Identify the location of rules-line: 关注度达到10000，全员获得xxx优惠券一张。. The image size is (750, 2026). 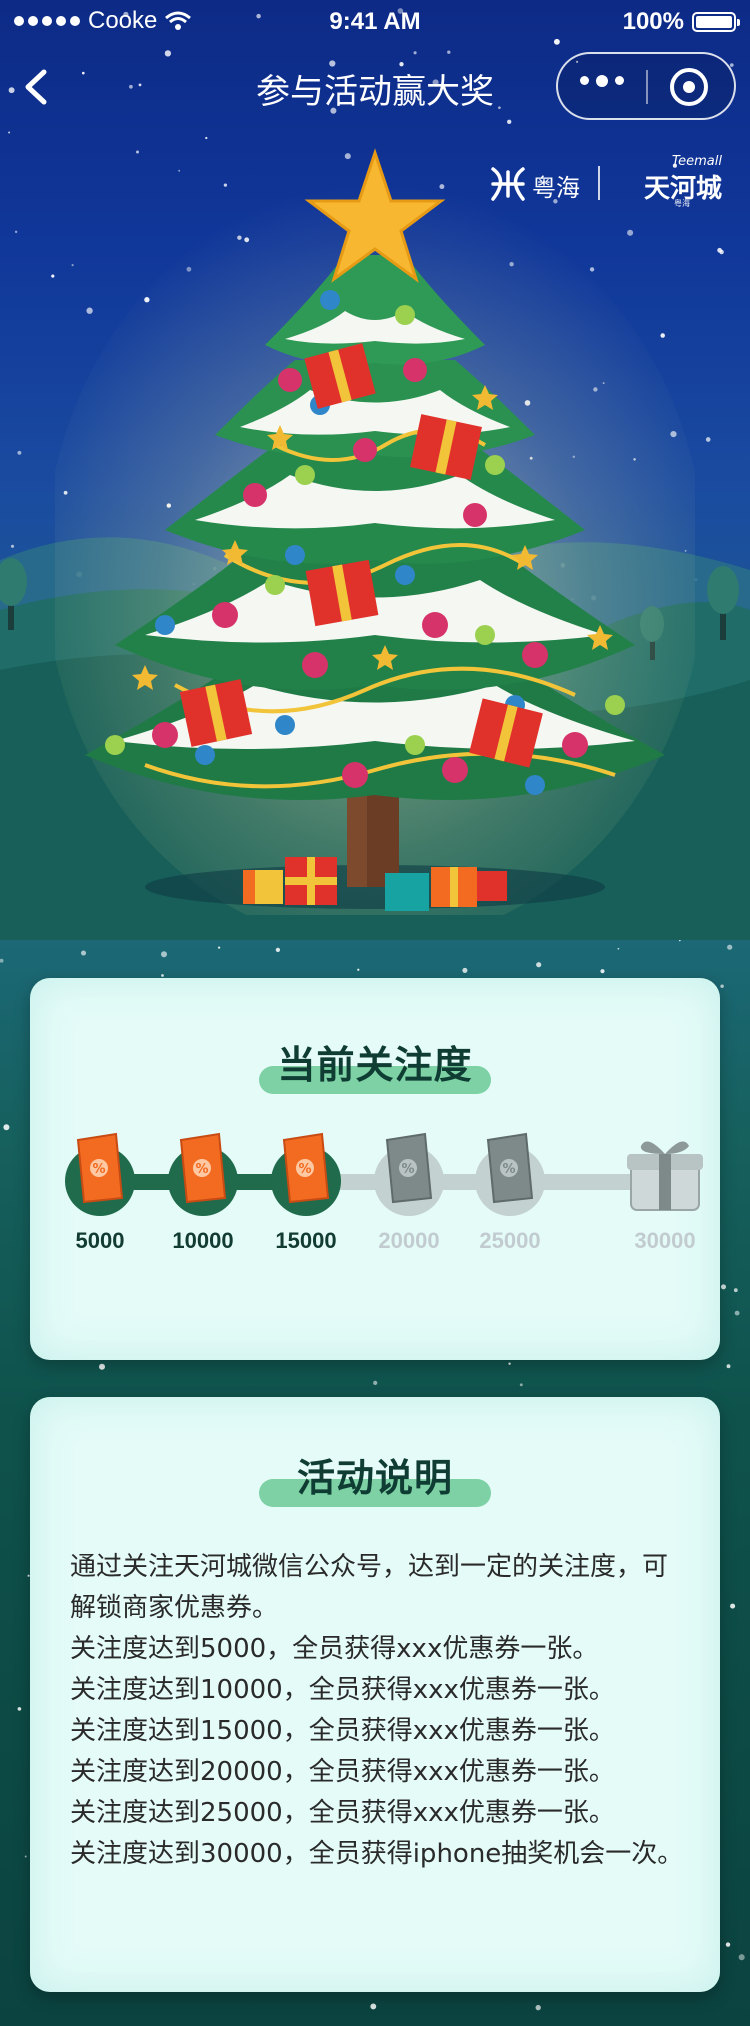
(342, 1690).